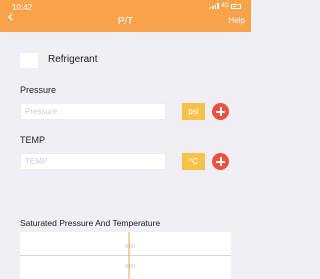  Describe the element at coordinates (29, 60) in the screenshot. I see `refrigerant-checkbox` at that location.